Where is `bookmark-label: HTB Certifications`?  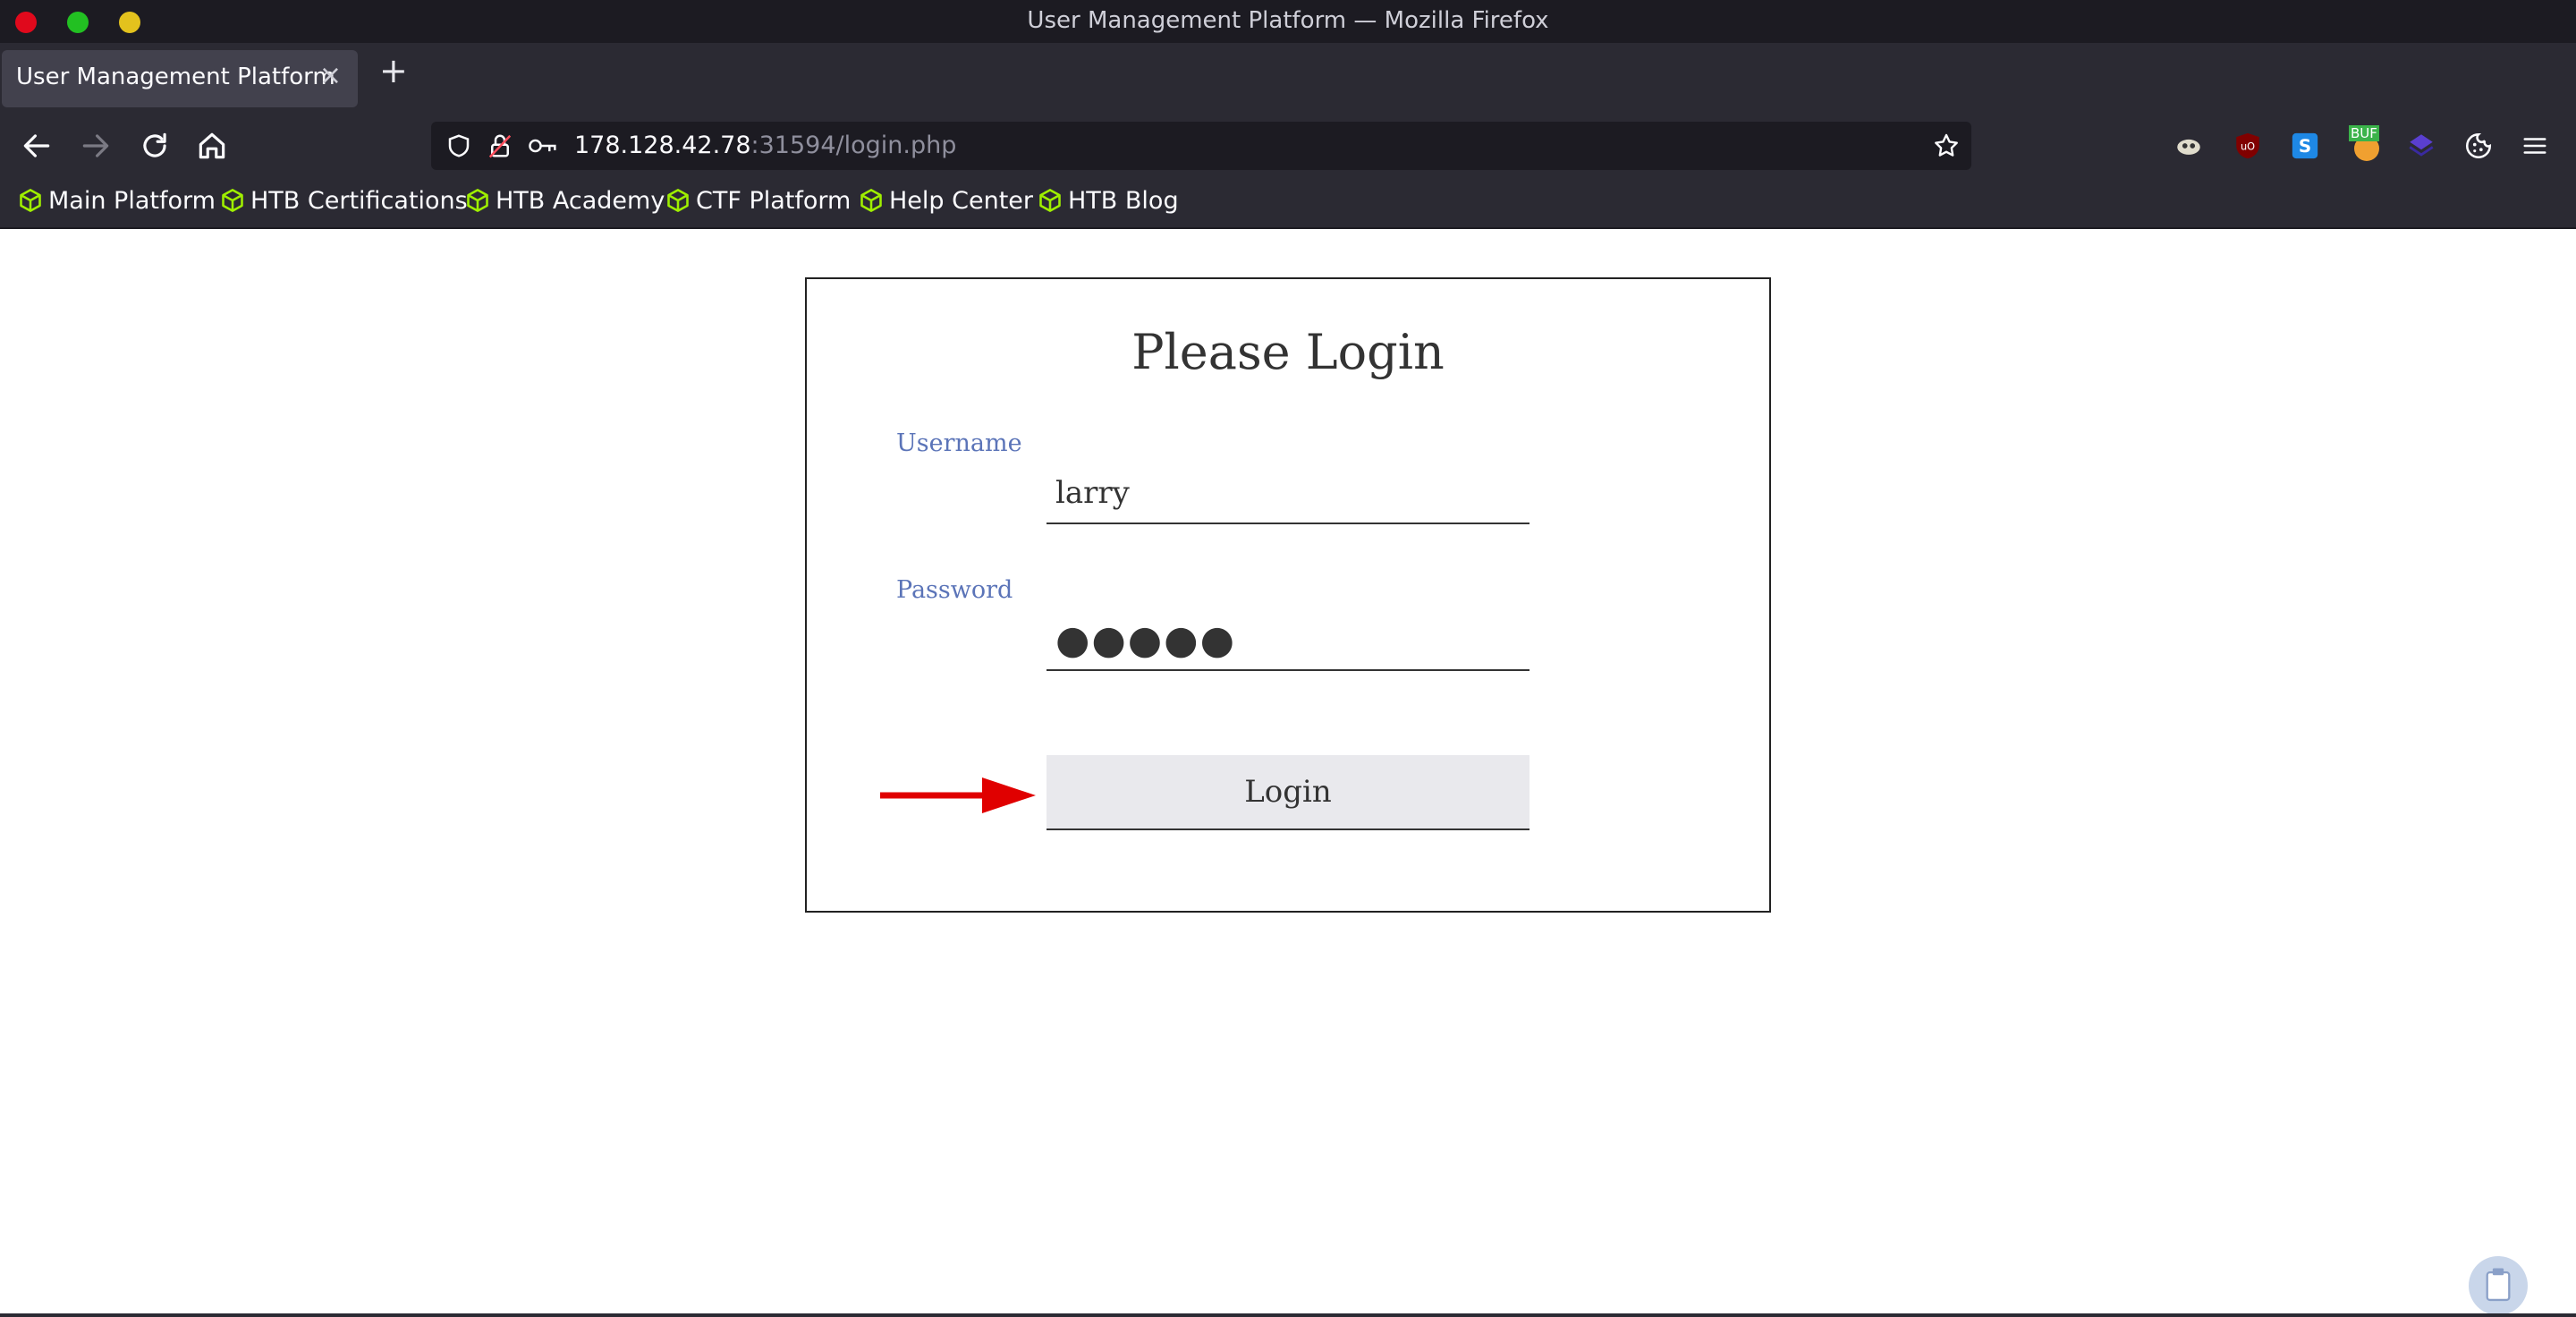
bookmark-label: HTB Certifications is located at coordinates (359, 201).